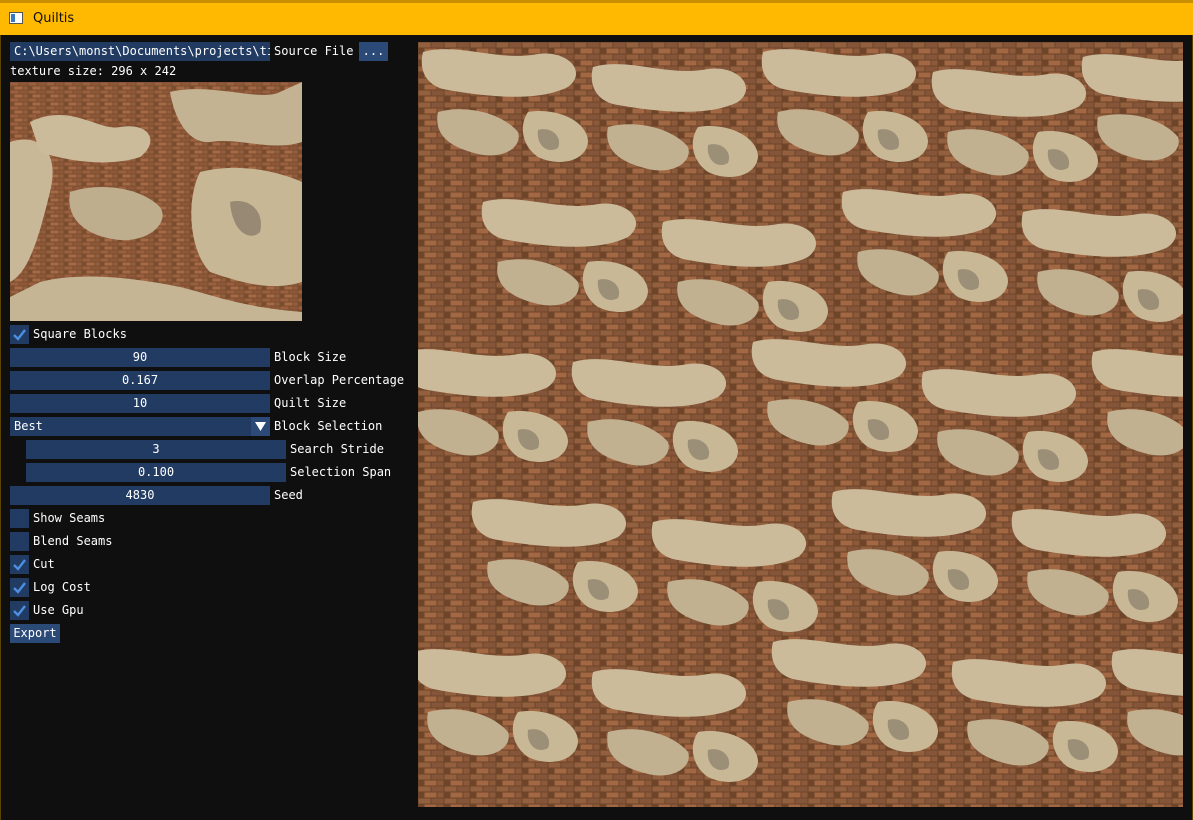 This screenshot has height=820, width=1193. Describe the element at coordinates (54, 18) in the screenshot. I see `window-title: Quiltis` at that location.